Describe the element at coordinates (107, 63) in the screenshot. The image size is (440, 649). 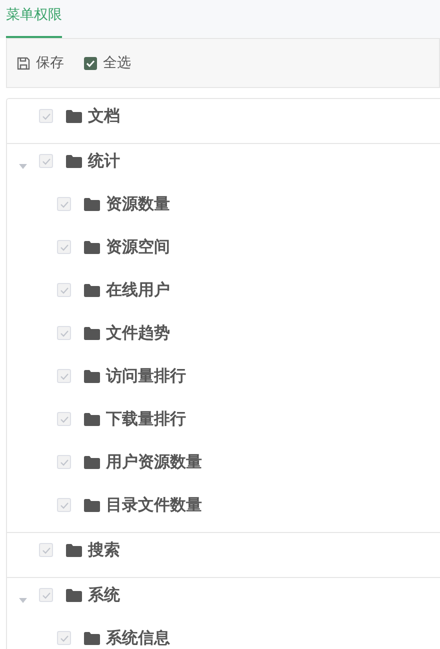
I see `select-all-button: 全选` at that location.